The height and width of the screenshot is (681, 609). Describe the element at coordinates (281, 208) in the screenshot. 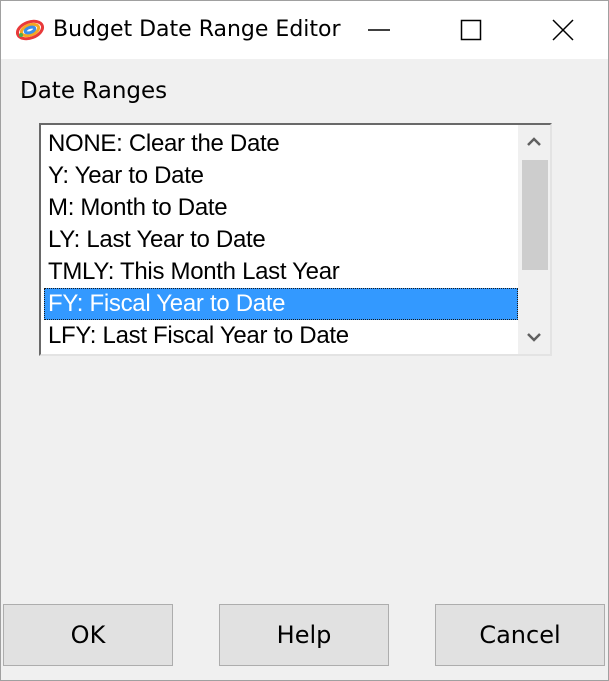

I see `list-item: M: Month to Date` at that location.